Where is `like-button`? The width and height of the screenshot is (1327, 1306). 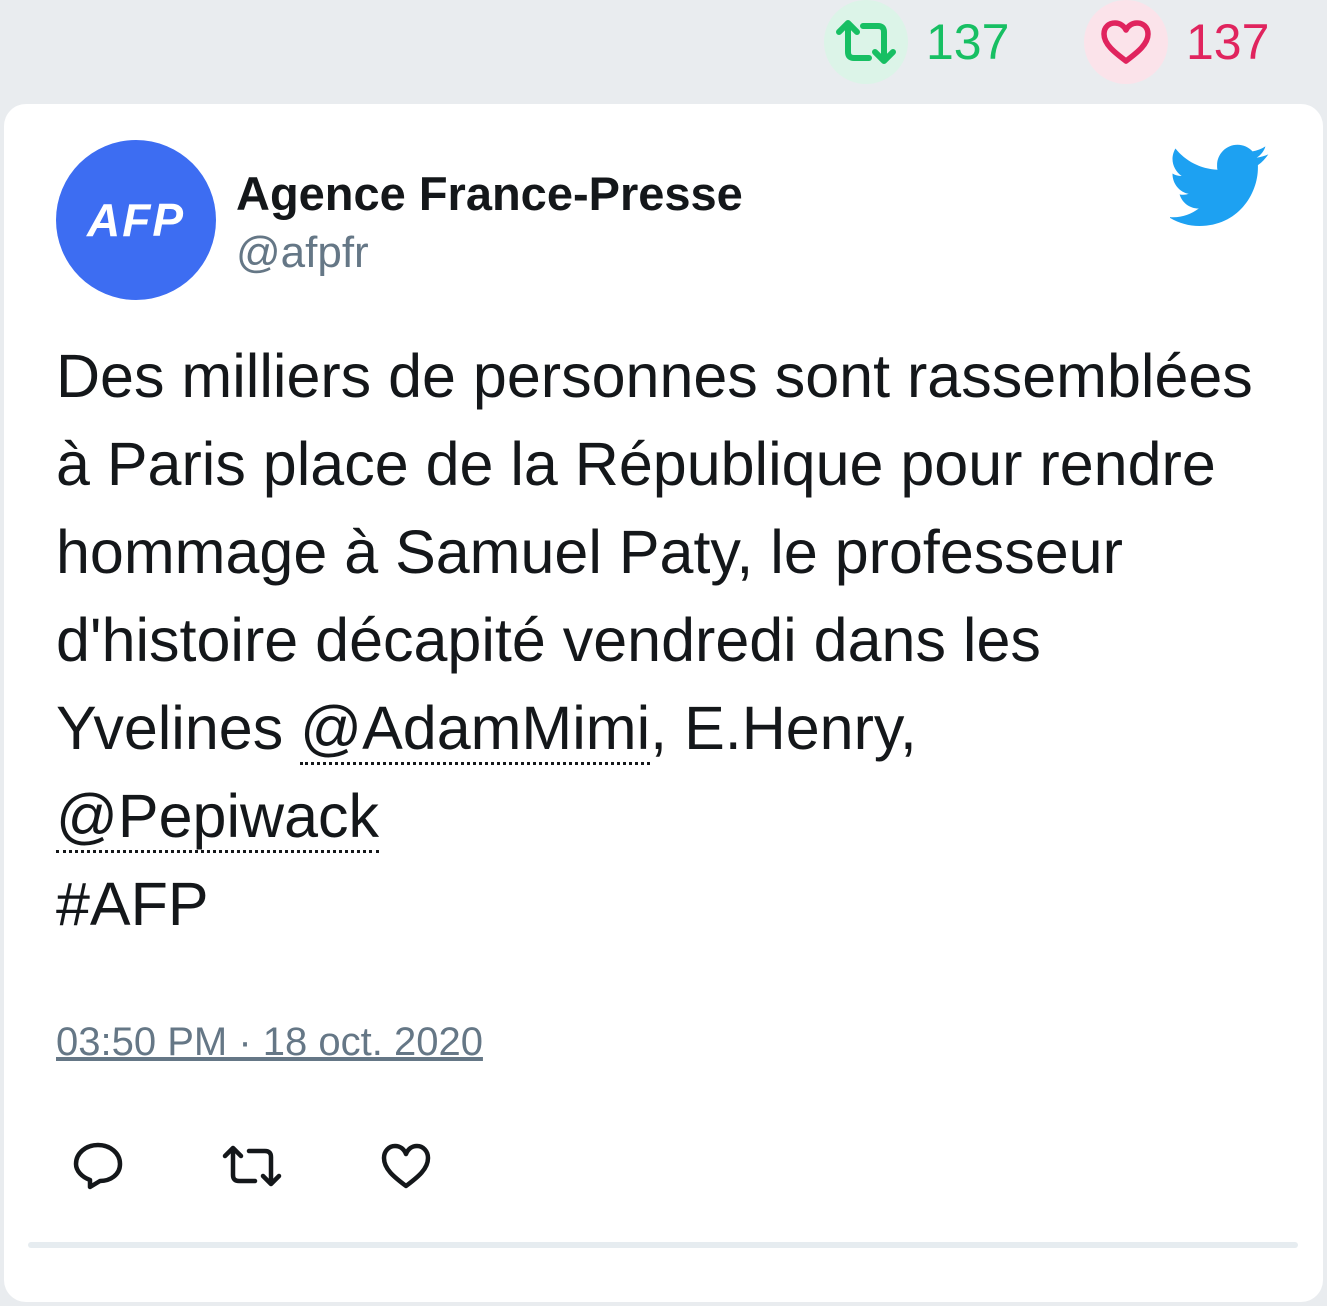
like-button is located at coordinates (406, 1166).